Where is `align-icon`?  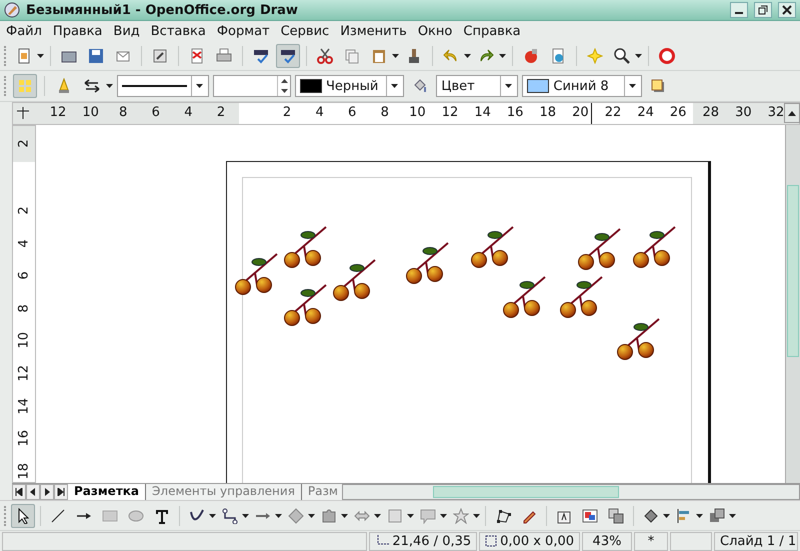
align-icon is located at coordinates (684, 516).